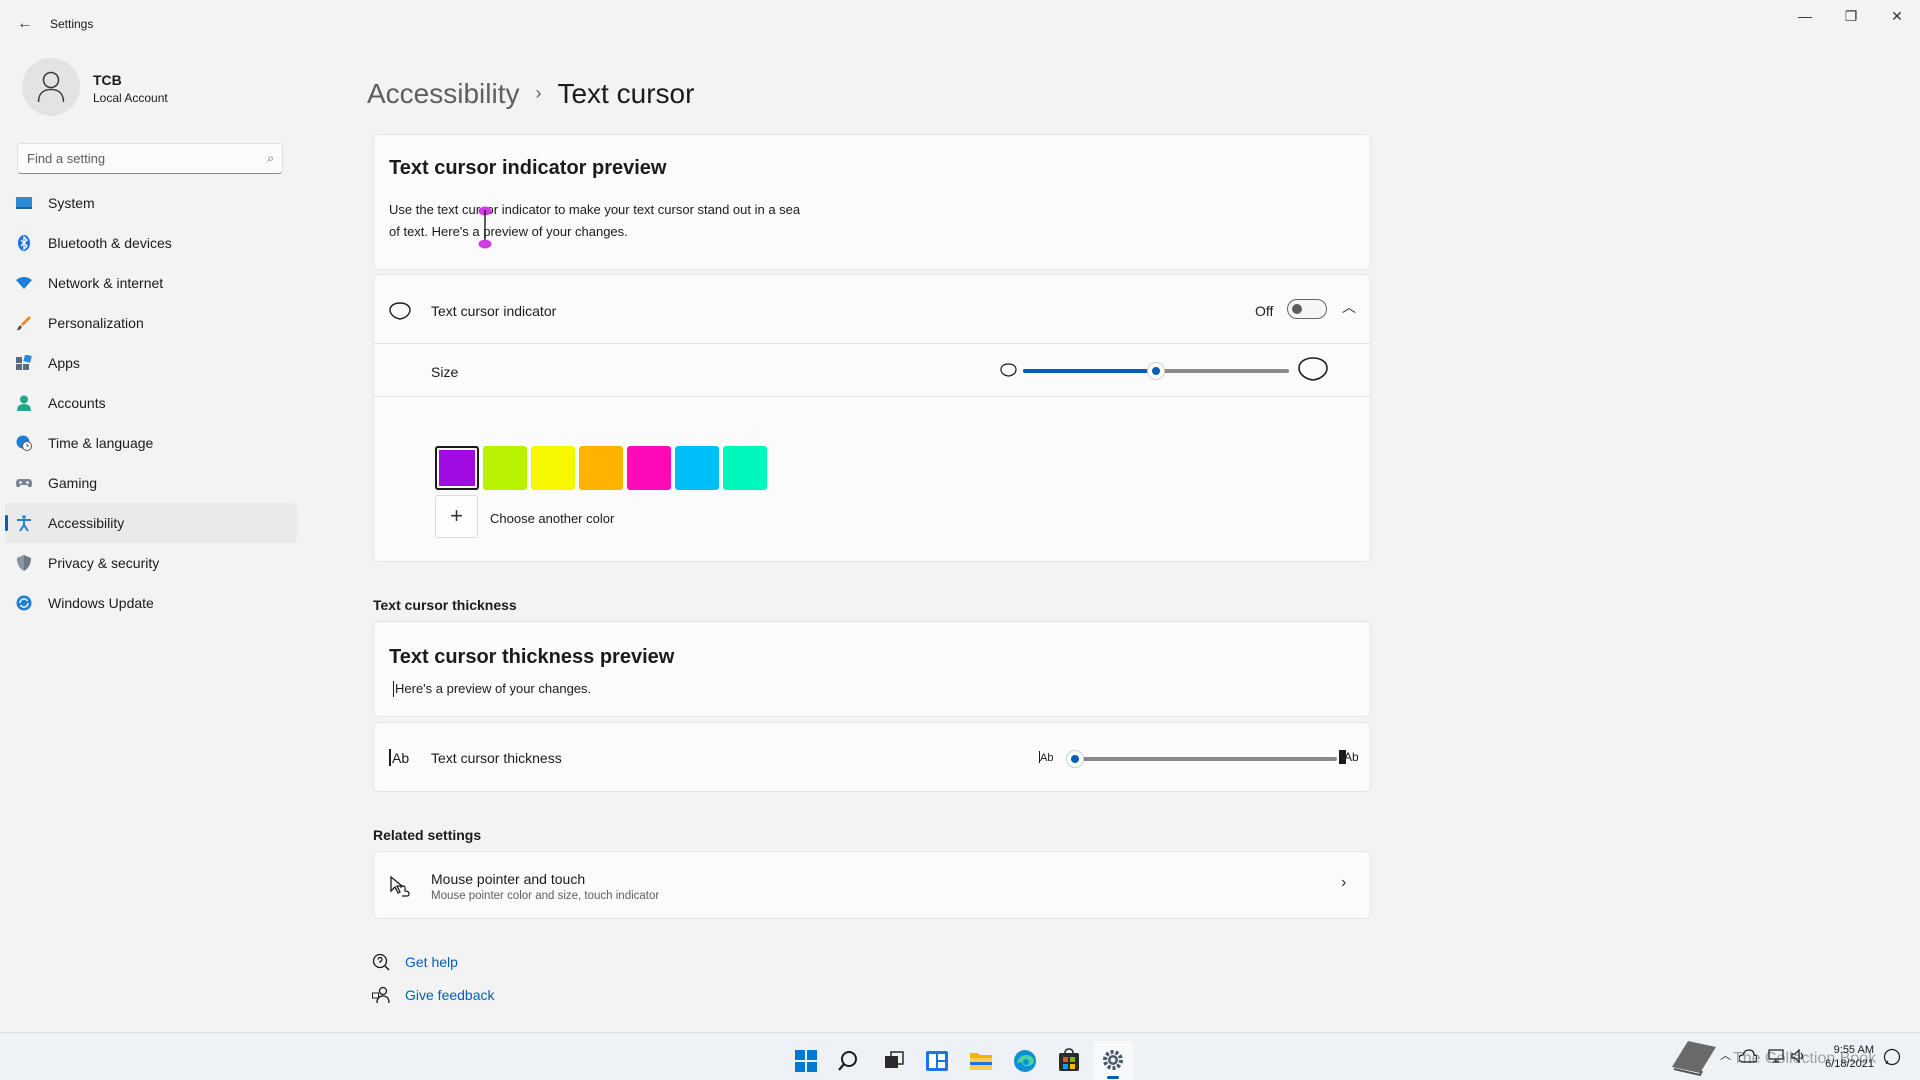 The height and width of the screenshot is (1080, 1920). I want to click on globe-clock-icon, so click(24, 443).